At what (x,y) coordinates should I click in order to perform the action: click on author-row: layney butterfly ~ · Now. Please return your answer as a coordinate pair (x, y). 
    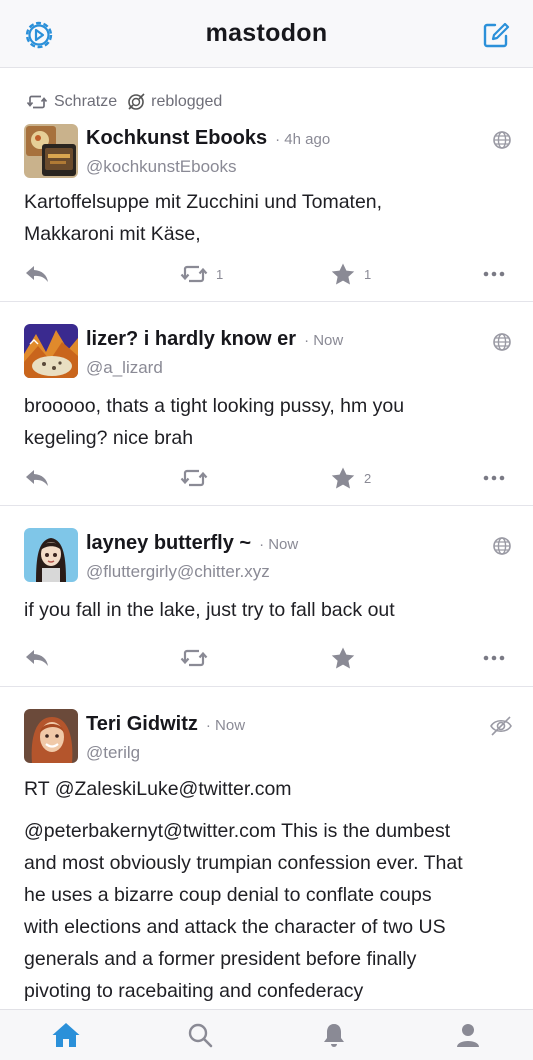
    Looking at the image, I should click on (192, 543).